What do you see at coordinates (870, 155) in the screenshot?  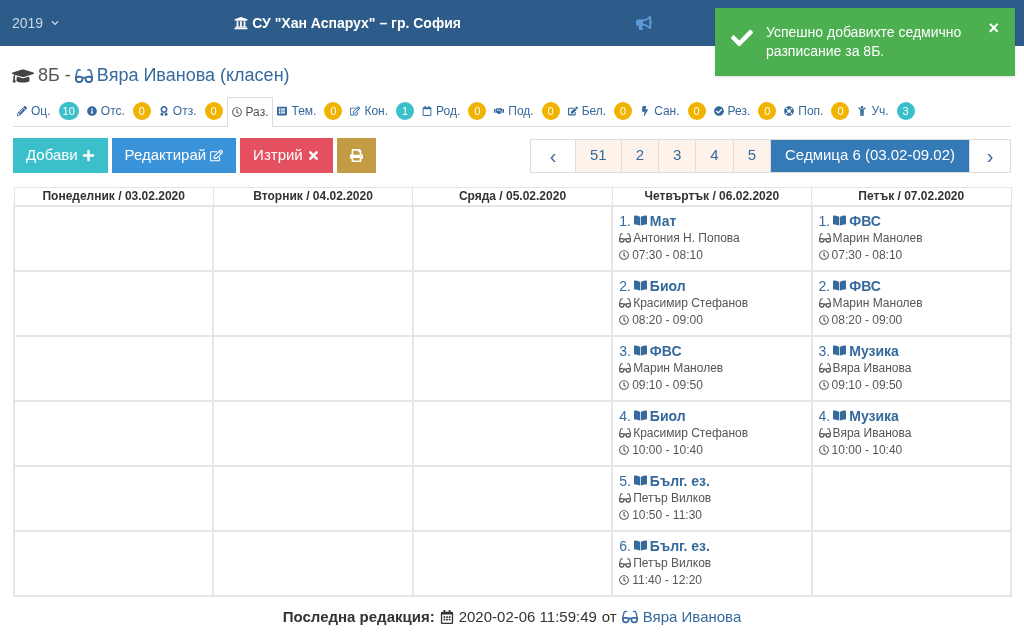 I see `page-button: Седмица 6 (03.02-09.02)` at bounding box center [870, 155].